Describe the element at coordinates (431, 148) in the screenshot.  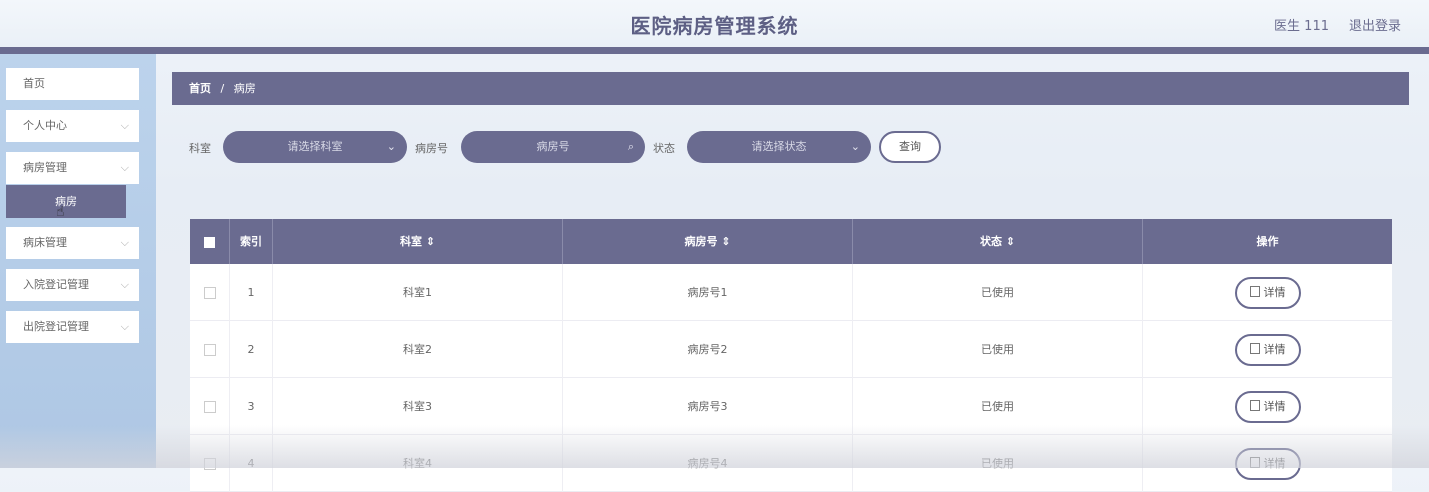
I see `room-filter-label: 病房号` at that location.